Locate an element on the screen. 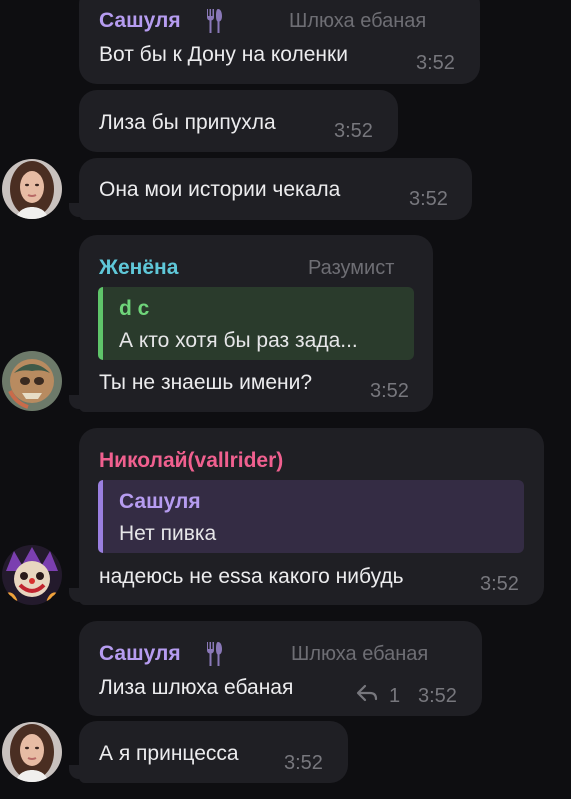 The width and height of the screenshot is (571, 799). reply-arrow-icon is located at coordinates (367, 693).